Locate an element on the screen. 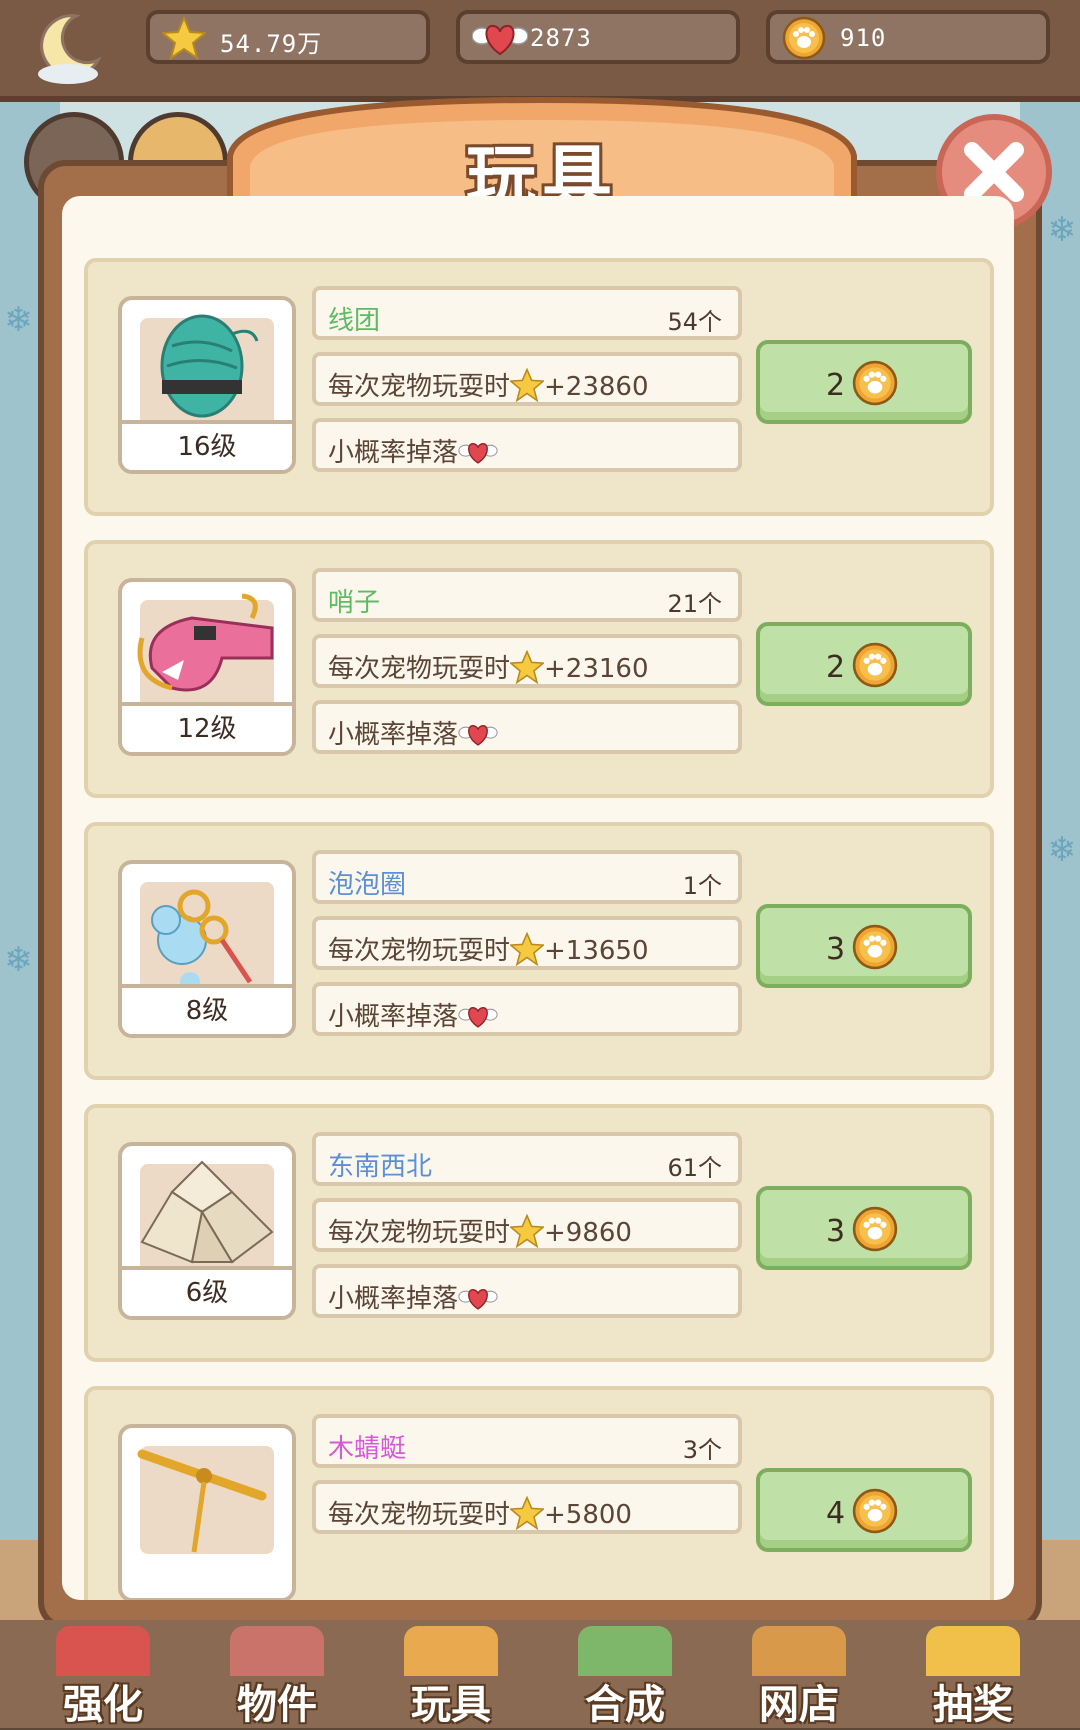 The width and height of the screenshot is (1080, 1730). toy-count: 3个 is located at coordinates (702, 1450).